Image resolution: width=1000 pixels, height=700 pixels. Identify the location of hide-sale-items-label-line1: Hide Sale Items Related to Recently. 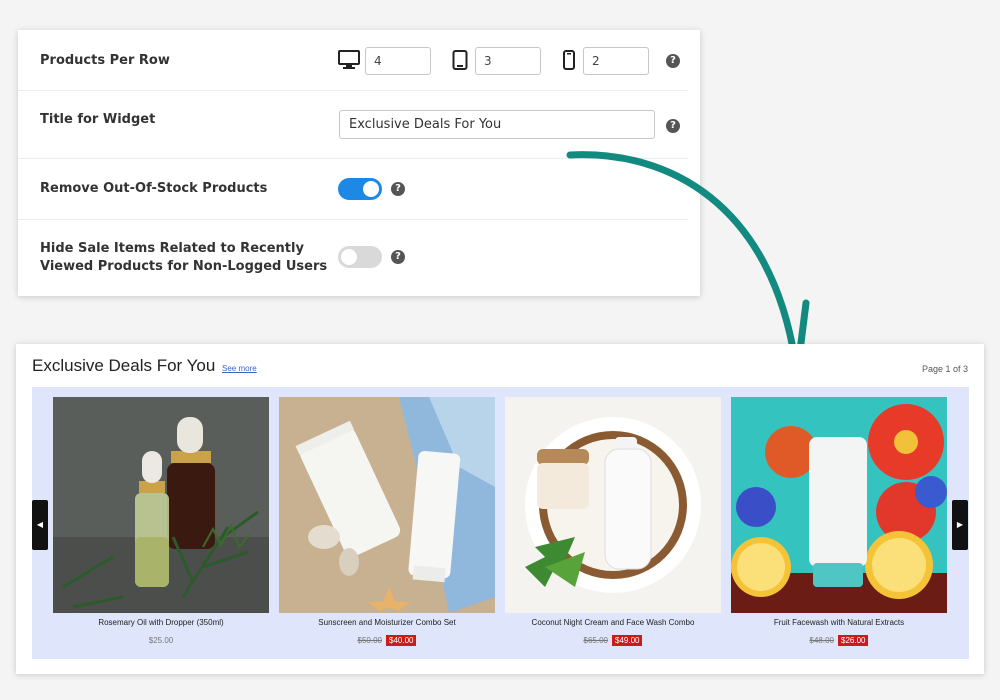
(172, 248).